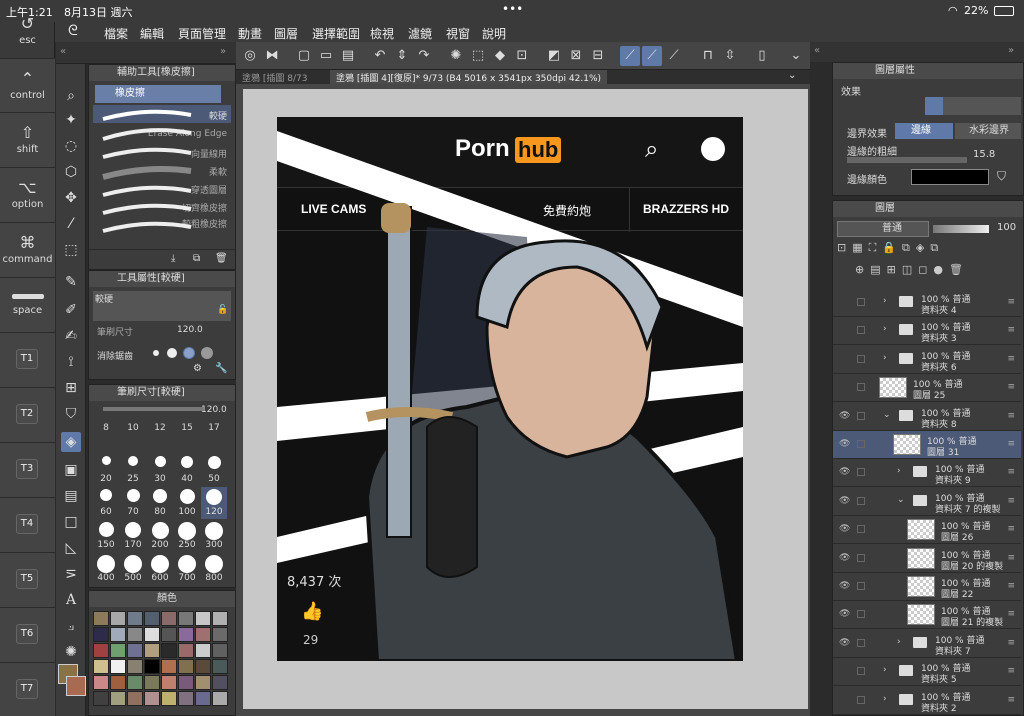  What do you see at coordinates (221, 368) in the screenshot?
I see `wrench-icon: 🔧` at bounding box center [221, 368].